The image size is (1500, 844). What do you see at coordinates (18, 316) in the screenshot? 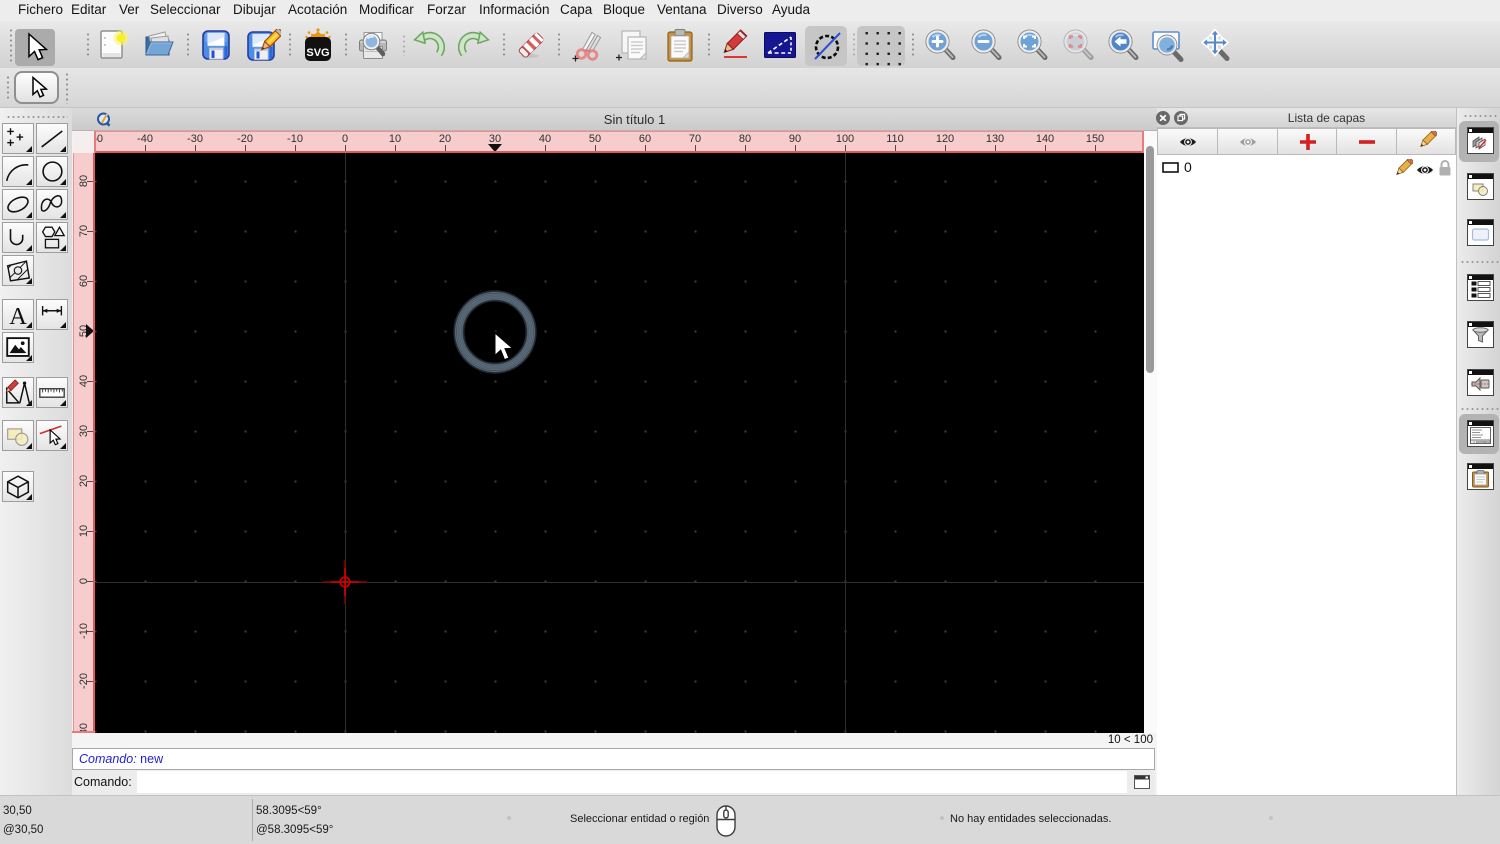
I see `svg-text: A` at bounding box center [18, 316].